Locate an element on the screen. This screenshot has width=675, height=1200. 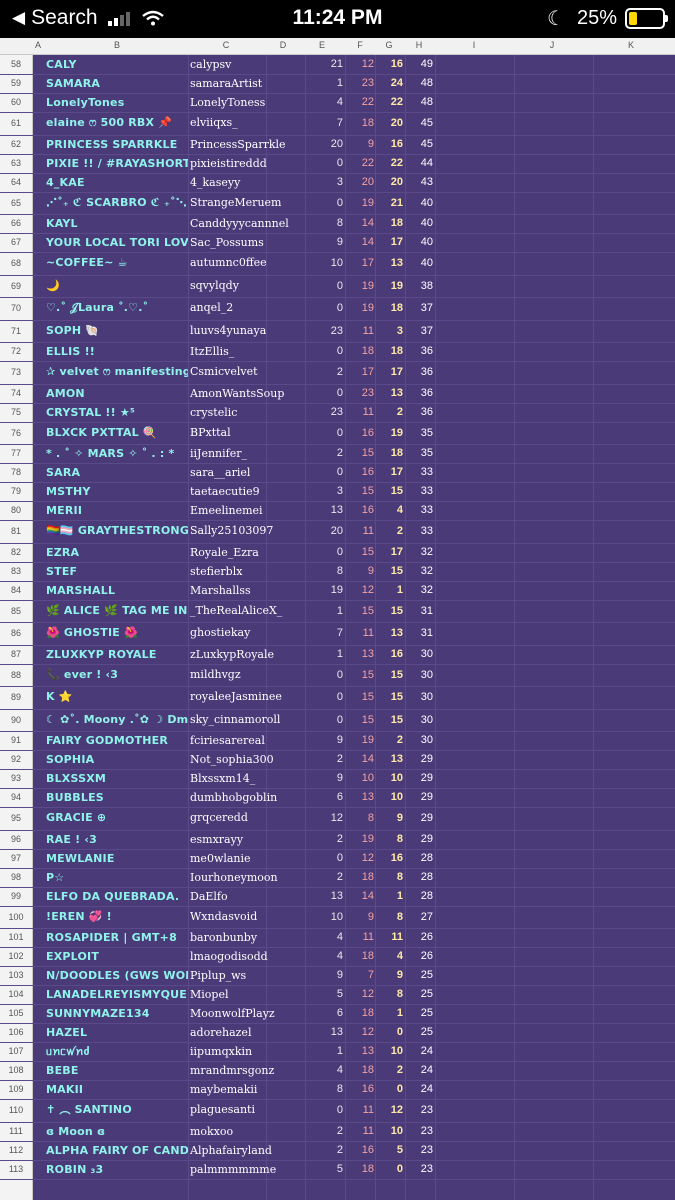
table-row: 76 BLXCK PXTTAL 🍭 BPxttal 0 16 19 35 is located at coordinates (337, 433).